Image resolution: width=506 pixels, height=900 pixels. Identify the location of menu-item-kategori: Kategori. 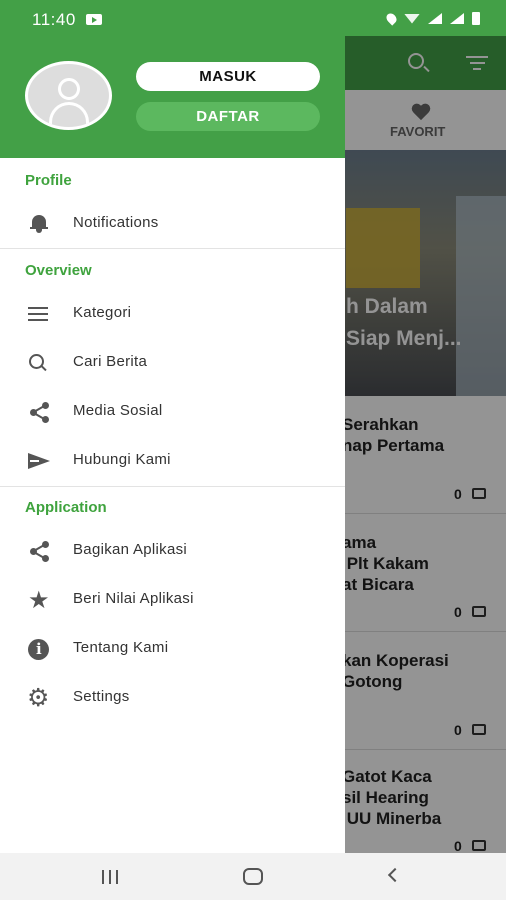
(172, 314).